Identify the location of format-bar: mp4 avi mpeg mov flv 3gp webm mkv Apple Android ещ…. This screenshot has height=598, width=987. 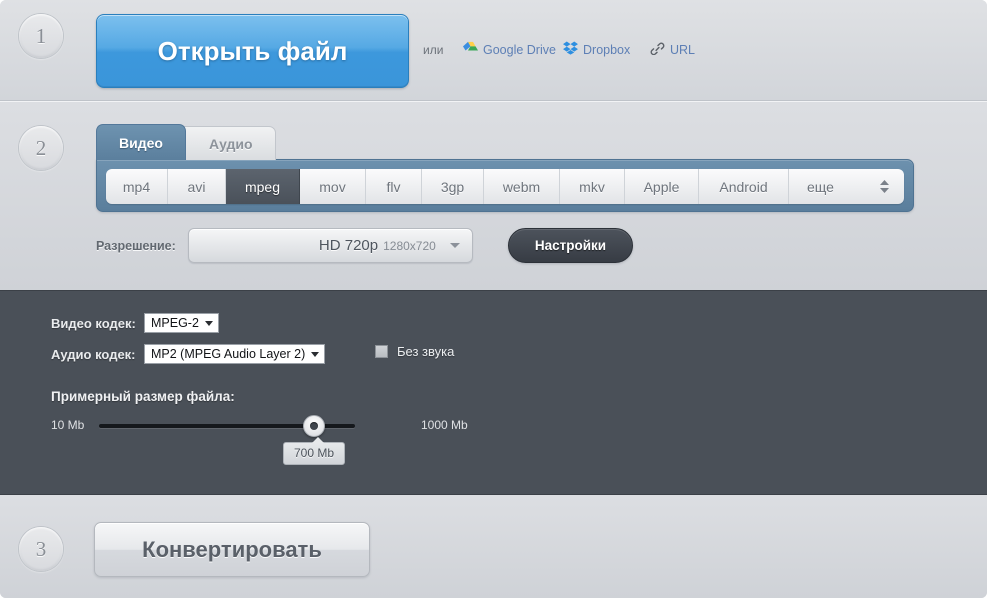
(505, 185).